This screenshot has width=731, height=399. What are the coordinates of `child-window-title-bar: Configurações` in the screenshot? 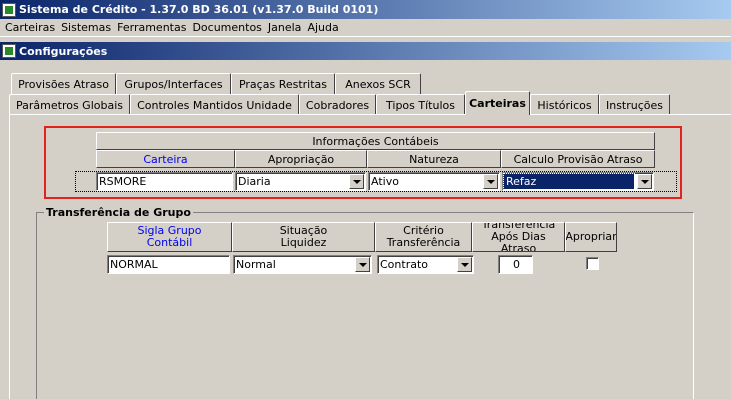 It's located at (365, 51).